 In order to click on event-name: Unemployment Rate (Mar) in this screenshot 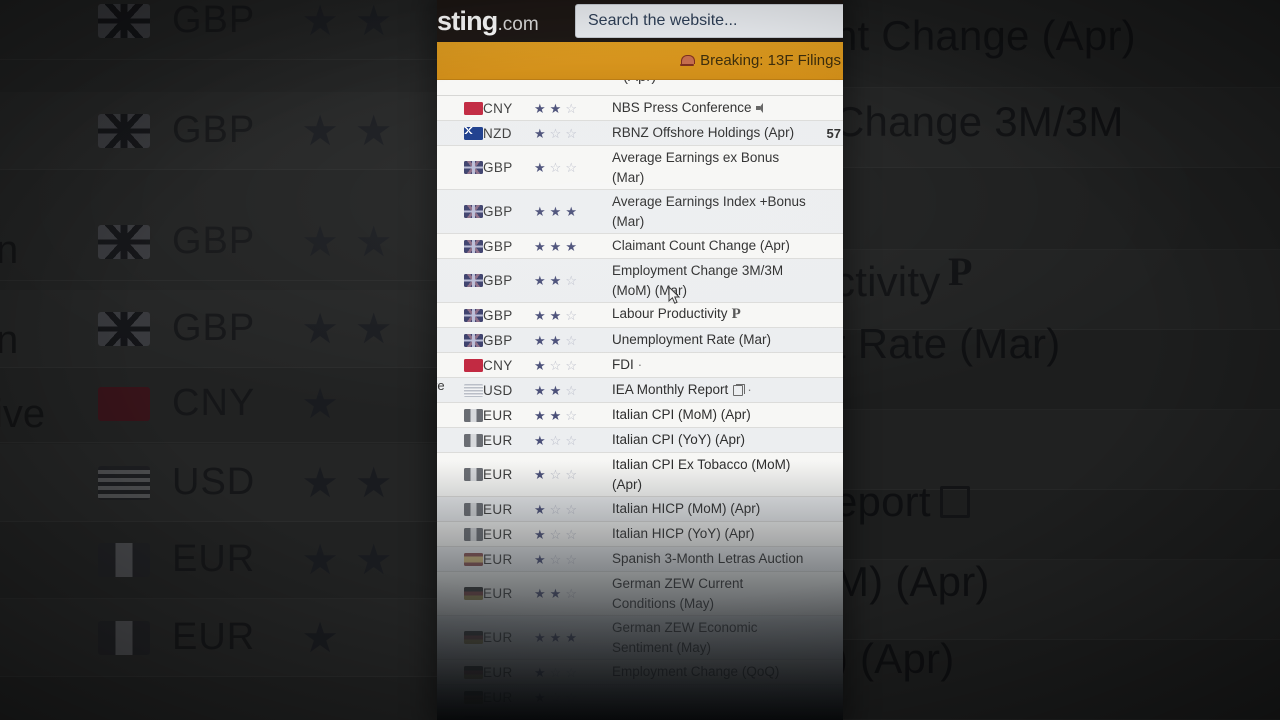, I will do `click(706, 339)`.